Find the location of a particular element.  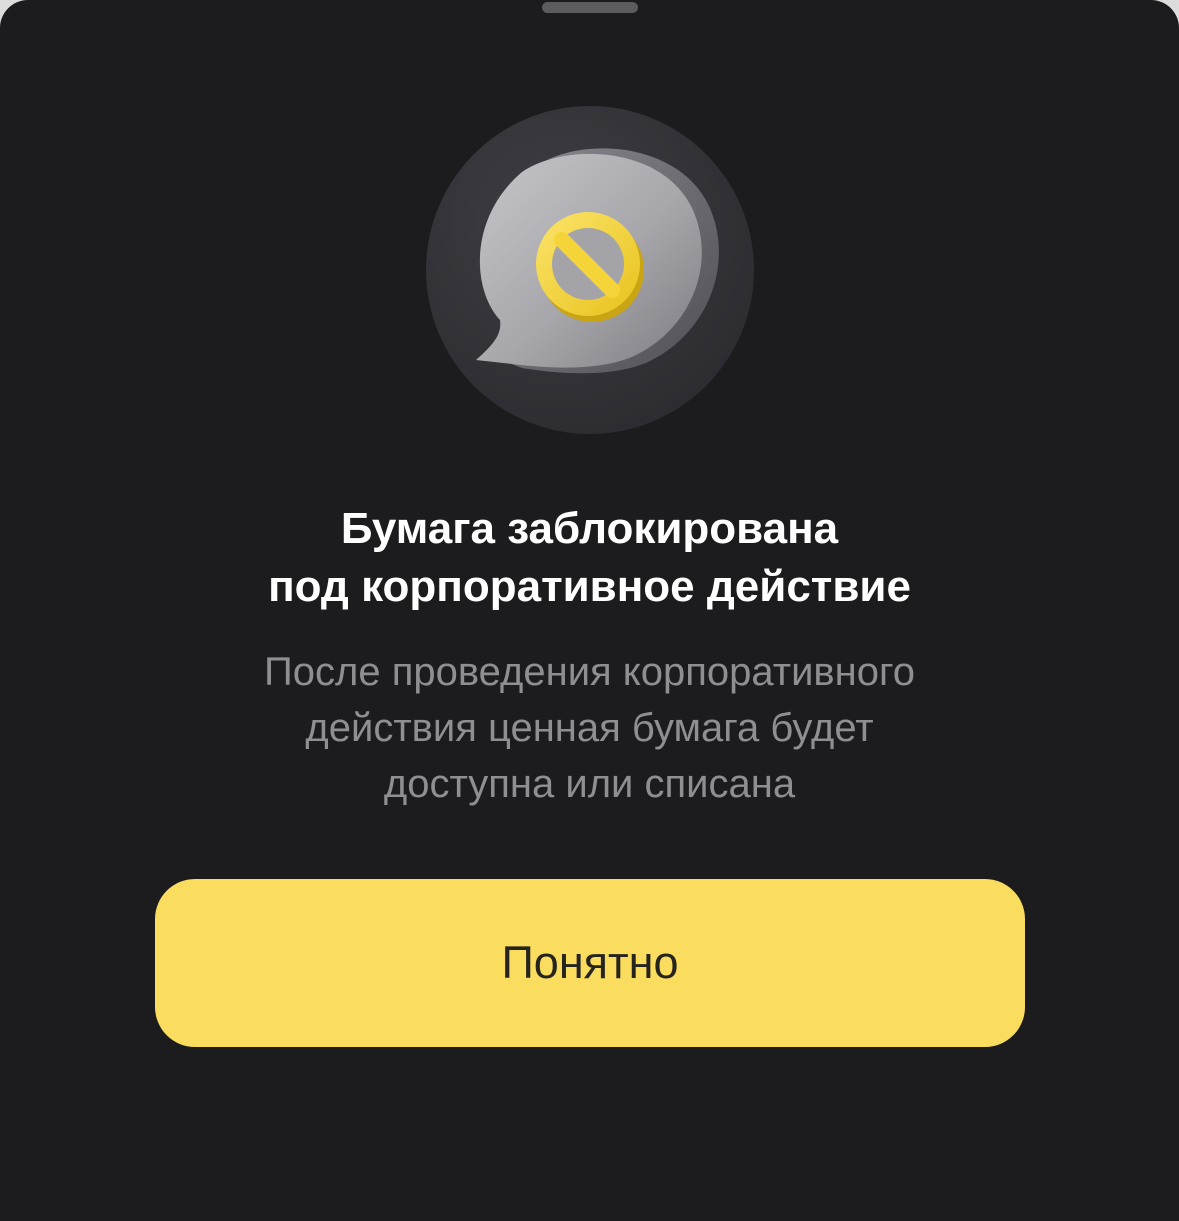

description-line-2: действия ценная бумага будет is located at coordinates (589, 728).